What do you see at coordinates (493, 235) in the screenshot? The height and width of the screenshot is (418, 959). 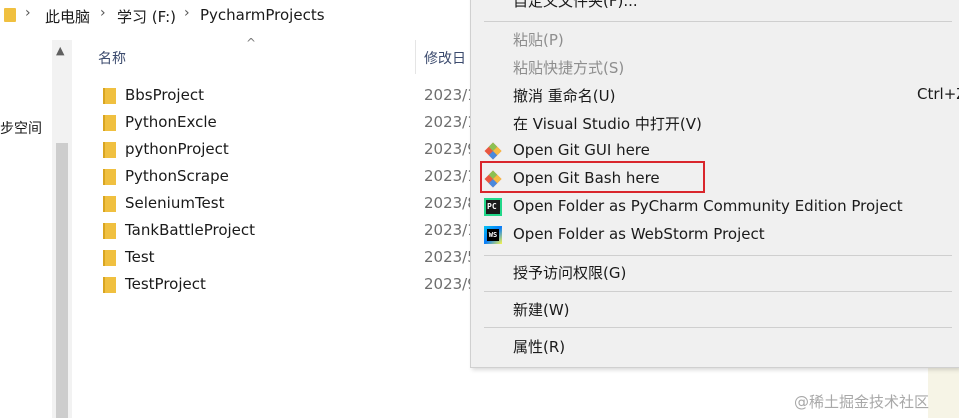 I see `webstorm-icon: WS` at bounding box center [493, 235].